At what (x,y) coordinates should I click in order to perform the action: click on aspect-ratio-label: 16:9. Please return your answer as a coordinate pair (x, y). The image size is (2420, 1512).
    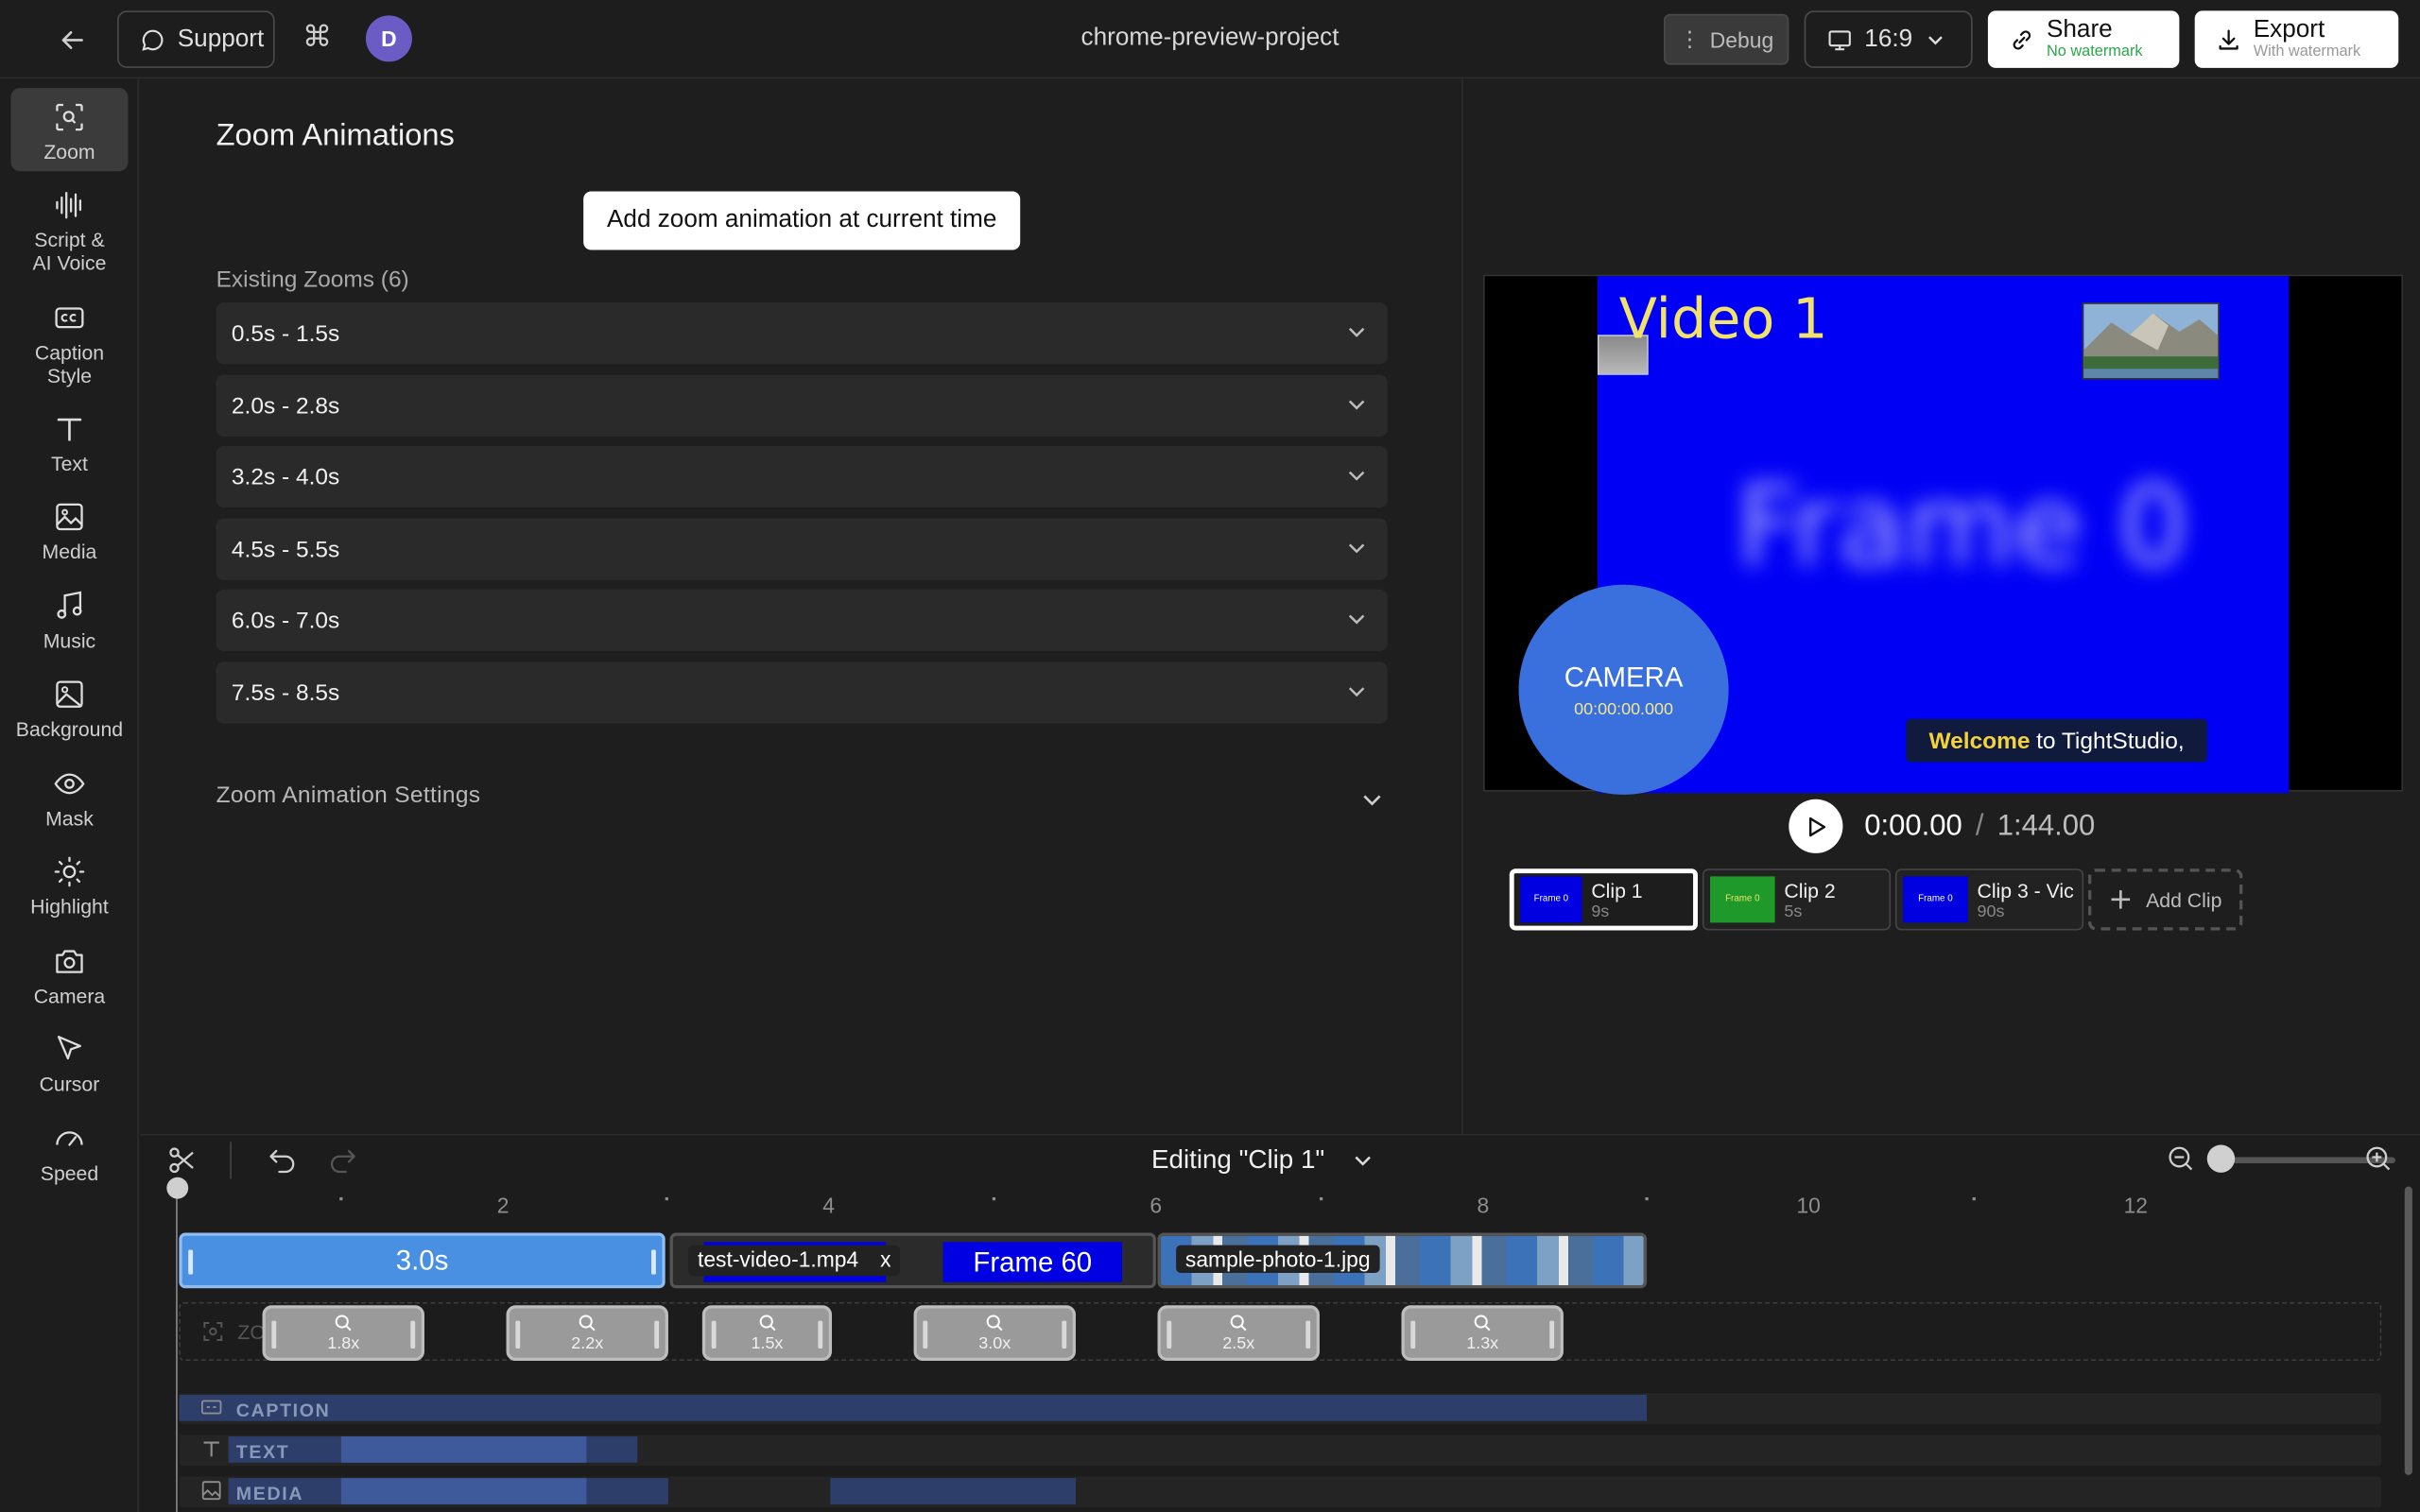
    Looking at the image, I should click on (1888, 38).